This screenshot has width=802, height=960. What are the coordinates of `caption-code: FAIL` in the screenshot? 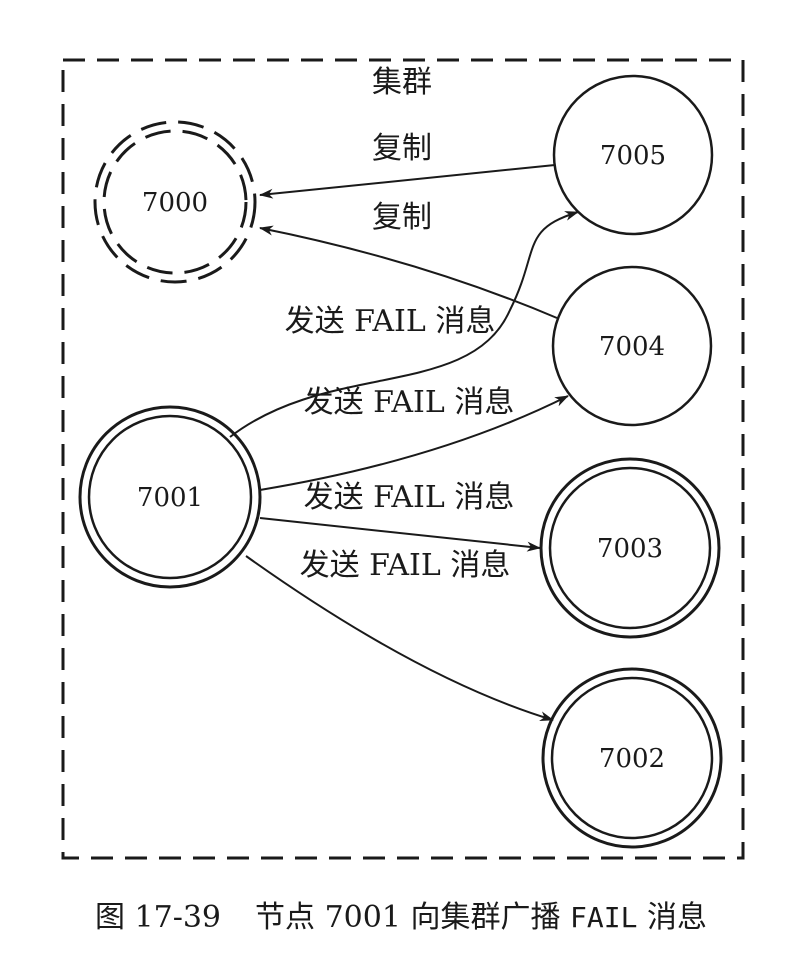 It's located at (604, 917).